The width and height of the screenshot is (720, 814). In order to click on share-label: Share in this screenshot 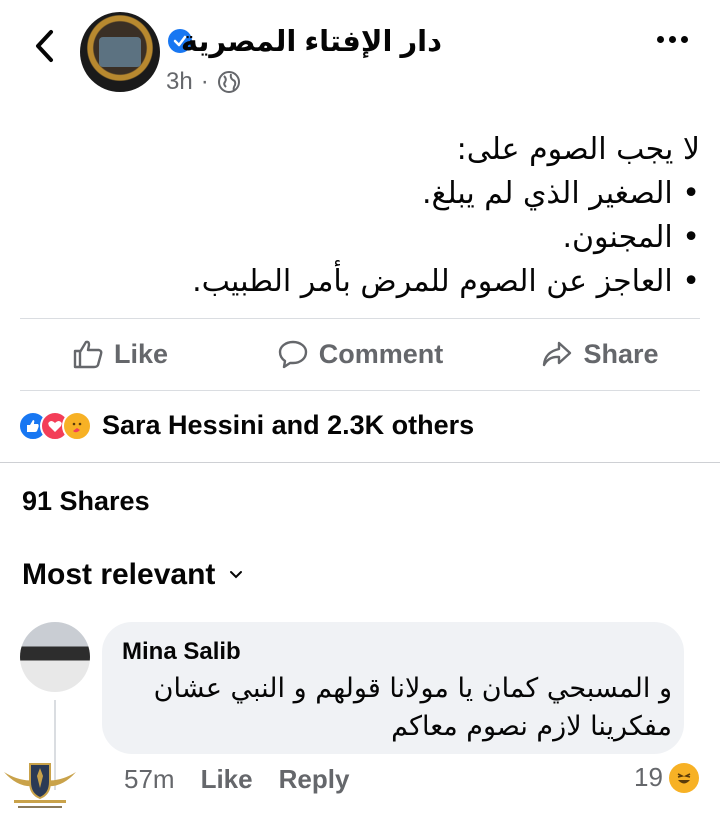, I will do `click(621, 353)`.